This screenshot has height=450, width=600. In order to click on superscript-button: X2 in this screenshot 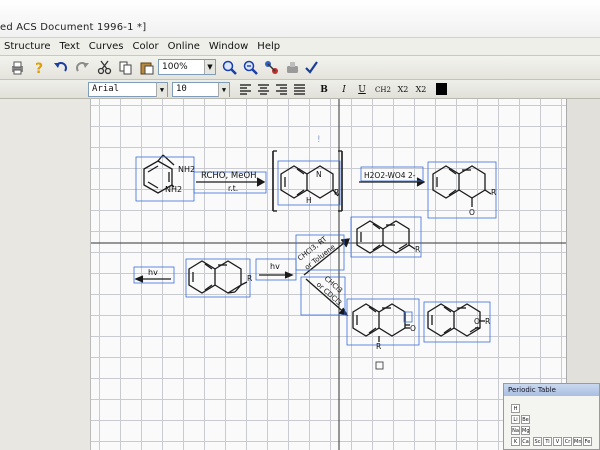, I will do `click(421, 90)`.